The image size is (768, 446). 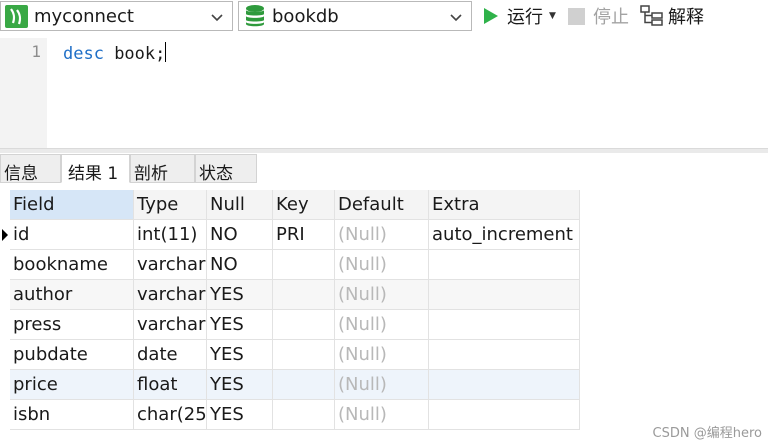 What do you see at coordinates (72, 205) in the screenshot?
I see `column-header-field: Field` at bounding box center [72, 205].